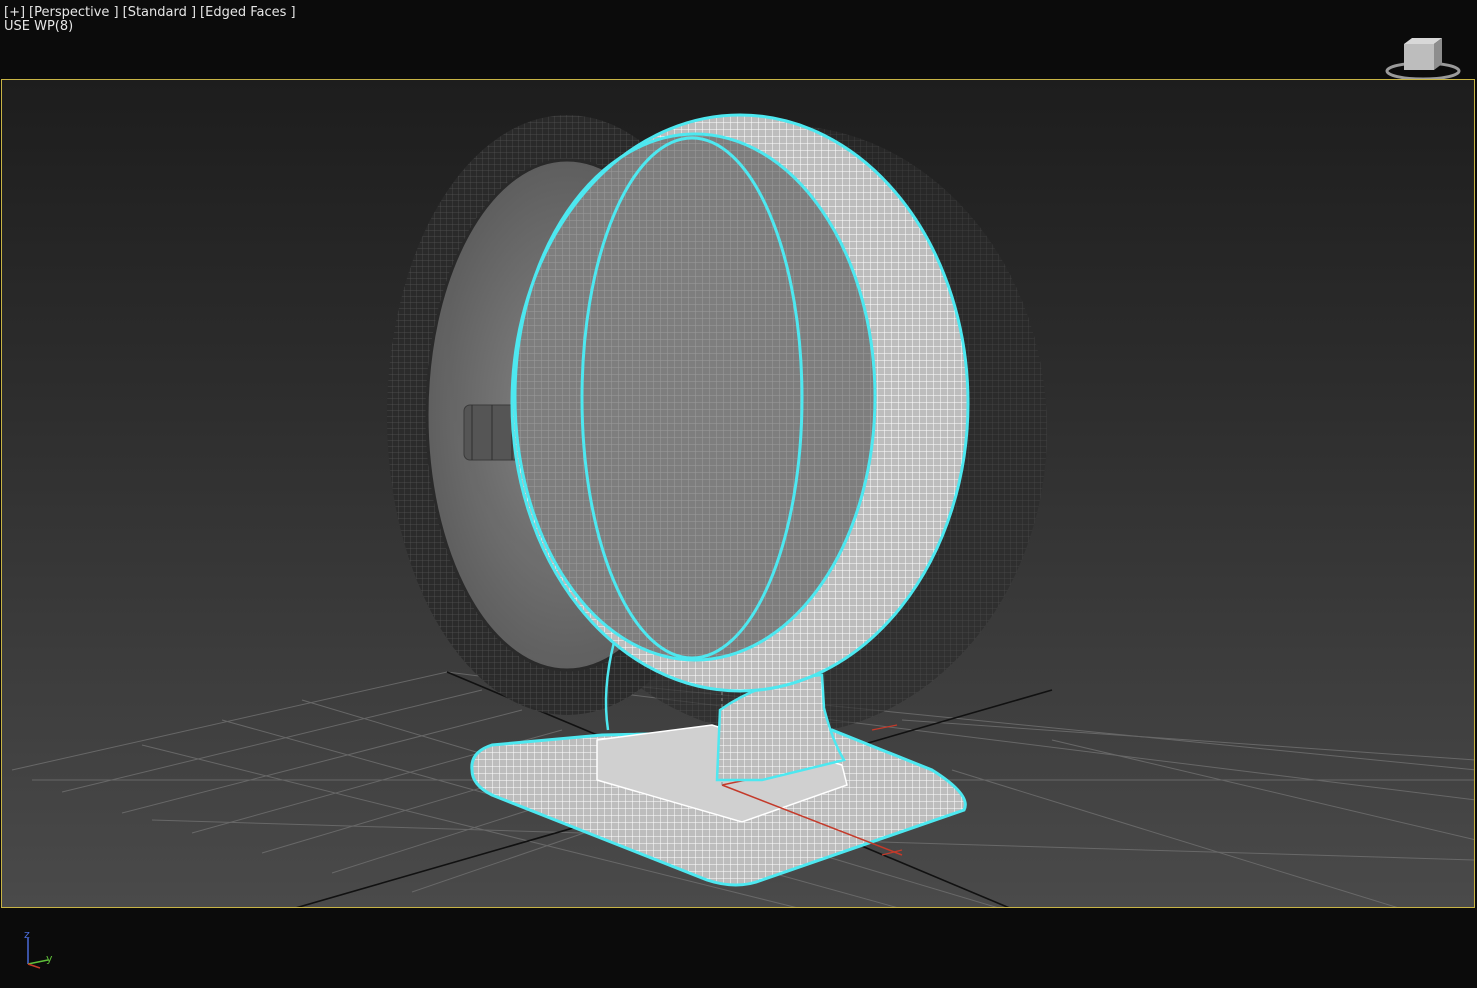 This screenshot has width=1477, height=988. What do you see at coordinates (14, 12) in the screenshot?
I see `viewport-menu-plus: [+]` at bounding box center [14, 12].